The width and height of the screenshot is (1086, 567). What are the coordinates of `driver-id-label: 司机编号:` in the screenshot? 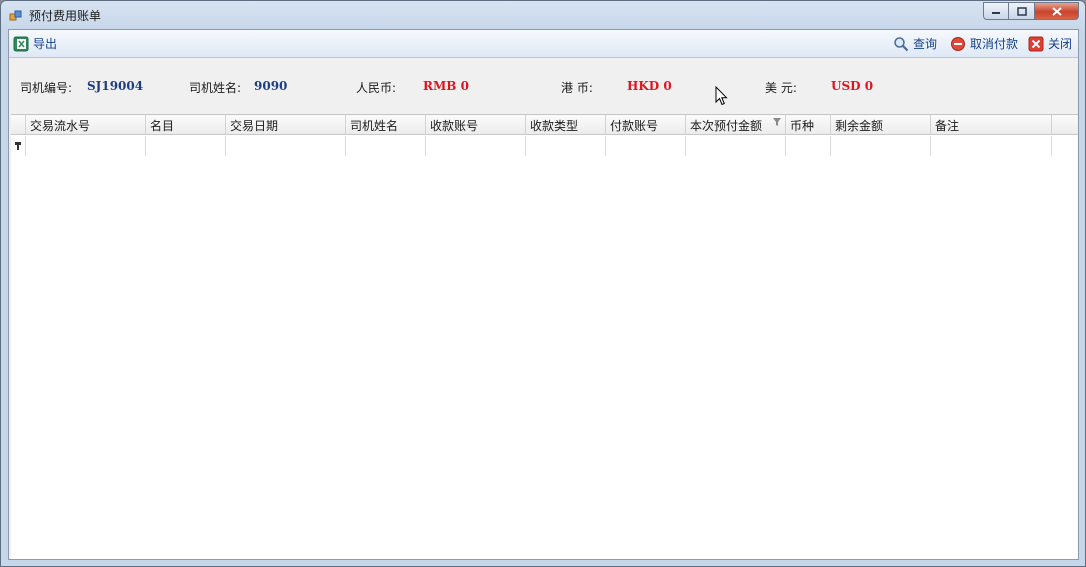 It's located at (46, 88).